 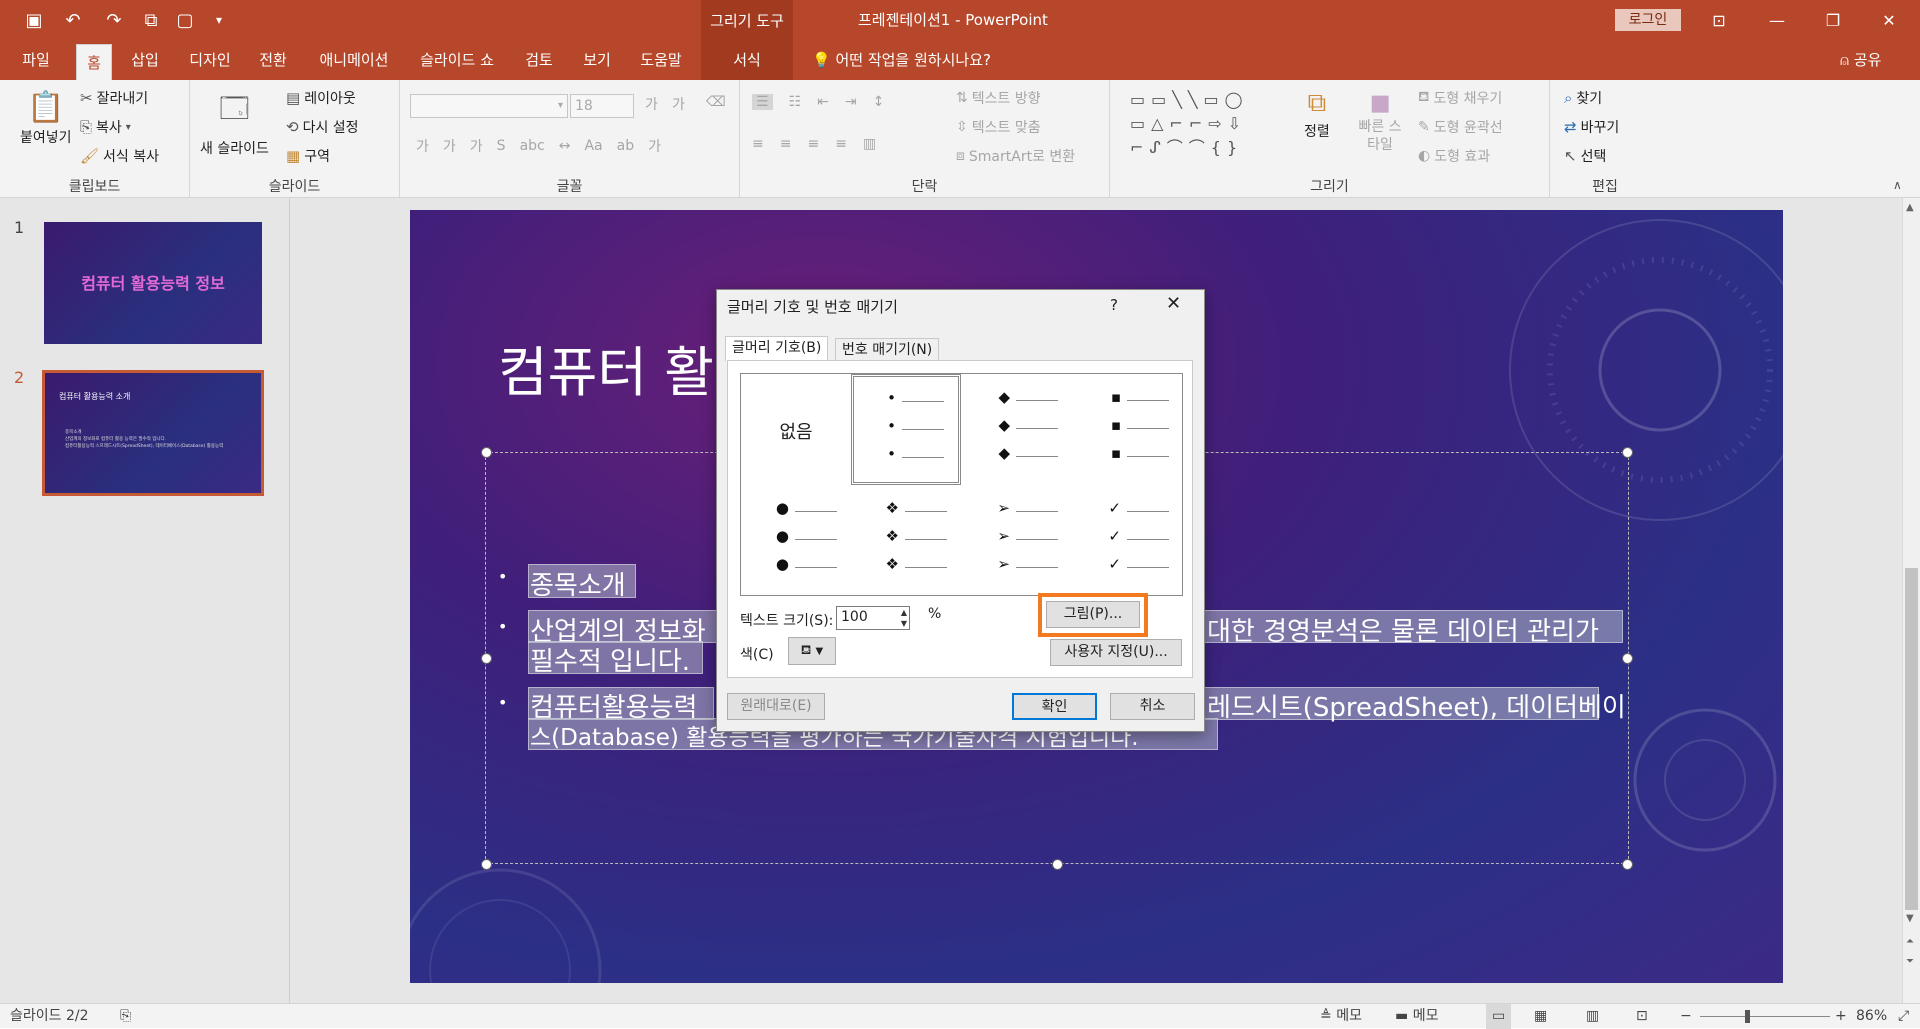 I want to click on bullet-text-1: 종목소개, so click(x=578, y=583).